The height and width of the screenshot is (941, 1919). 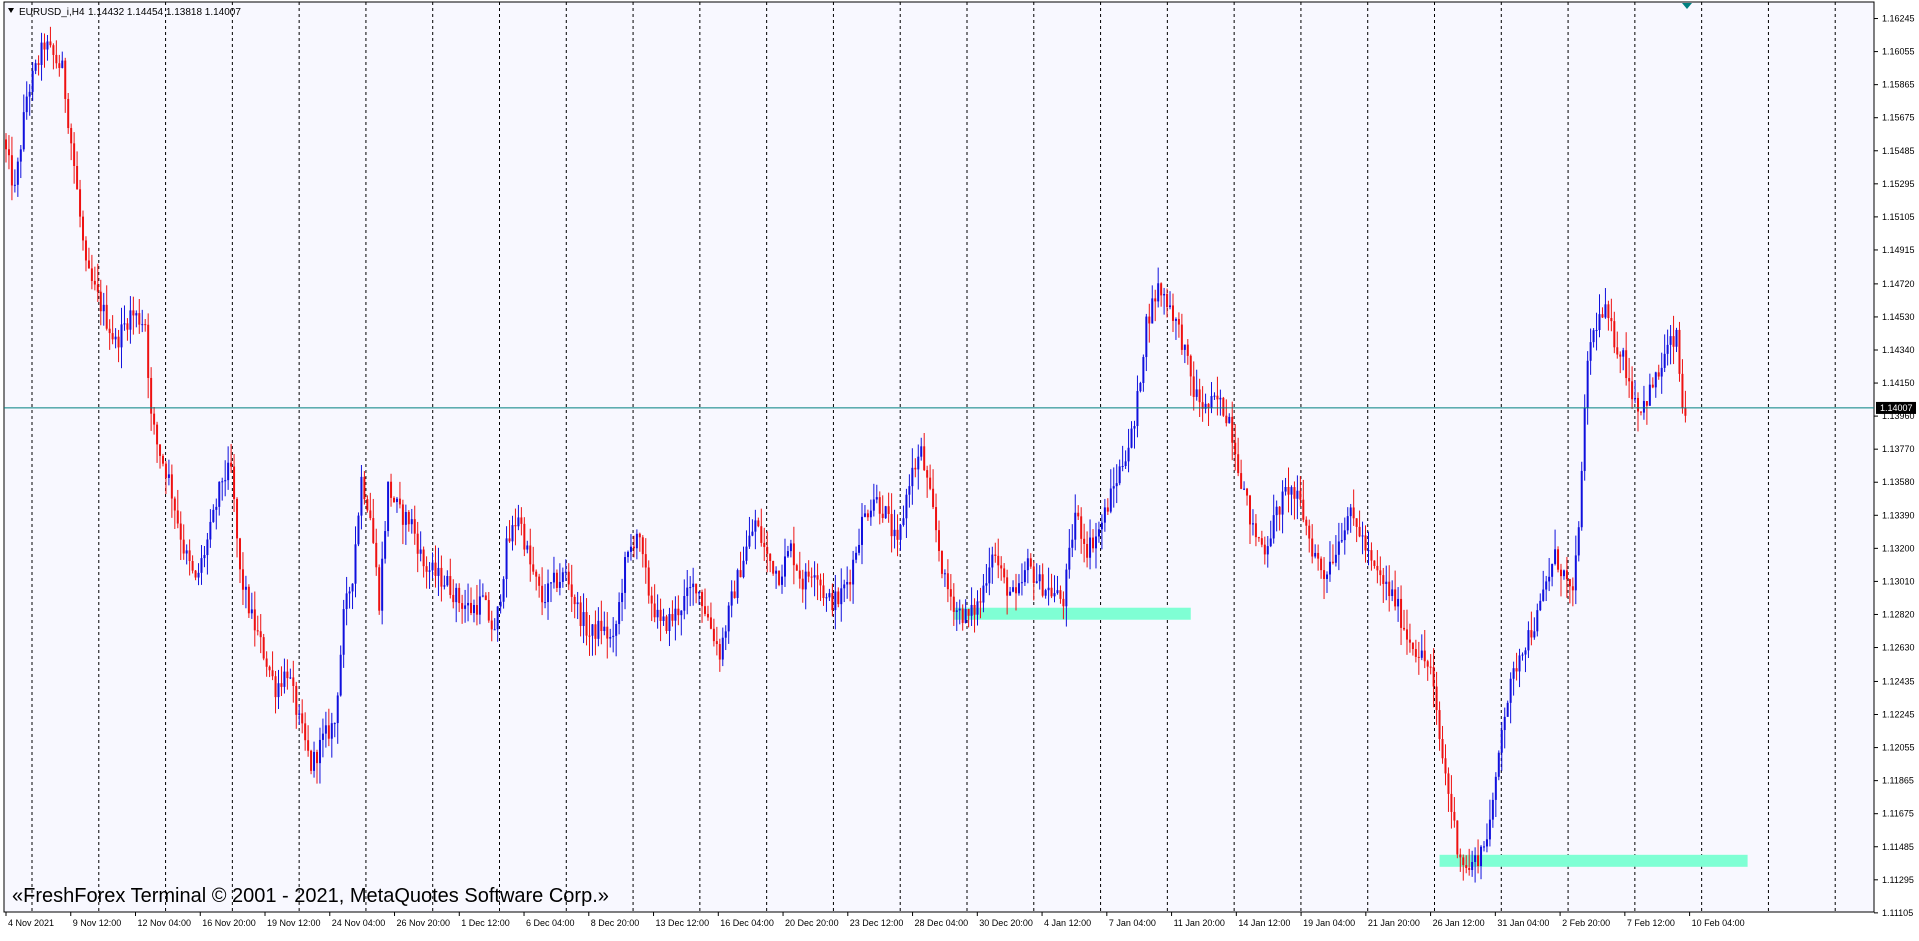 What do you see at coordinates (164, 12) in the screenshot?
I see `ohlc-label: 1.14432 1.14454 1.13818 1.14007` at bounding box center [164, 12].